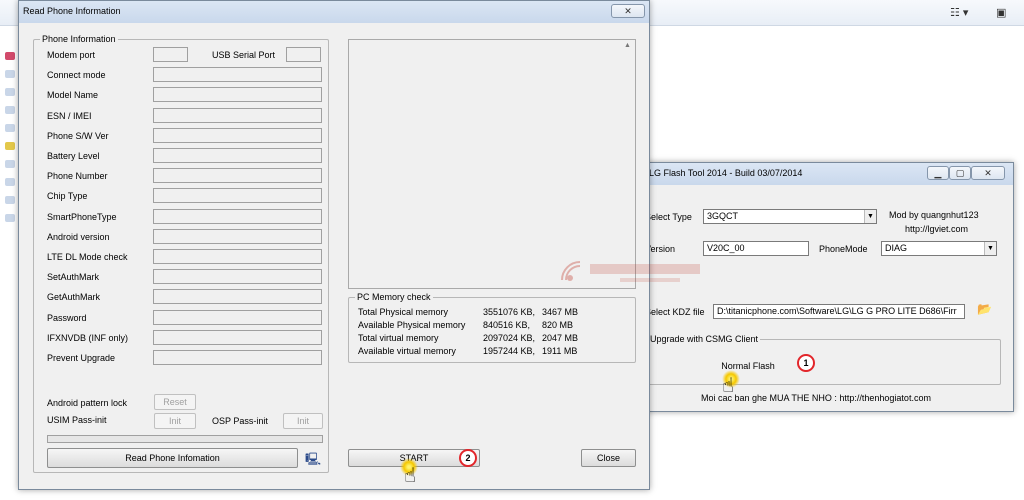 The image size is (1024, 500). Describe the element at coordinates (558, 325) in the screenshot. I see `memory-mb: 820 MB` at that location.